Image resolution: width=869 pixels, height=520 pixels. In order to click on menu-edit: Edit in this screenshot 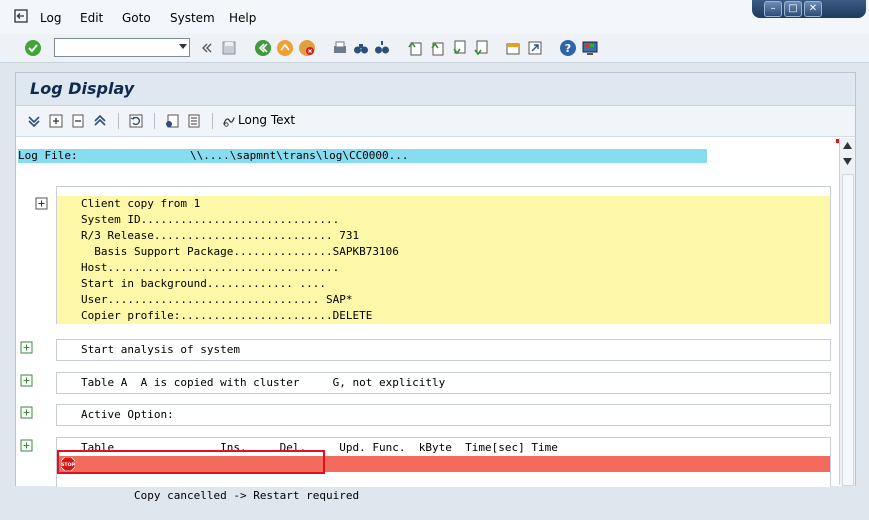, I will do `click(91, 18)`.